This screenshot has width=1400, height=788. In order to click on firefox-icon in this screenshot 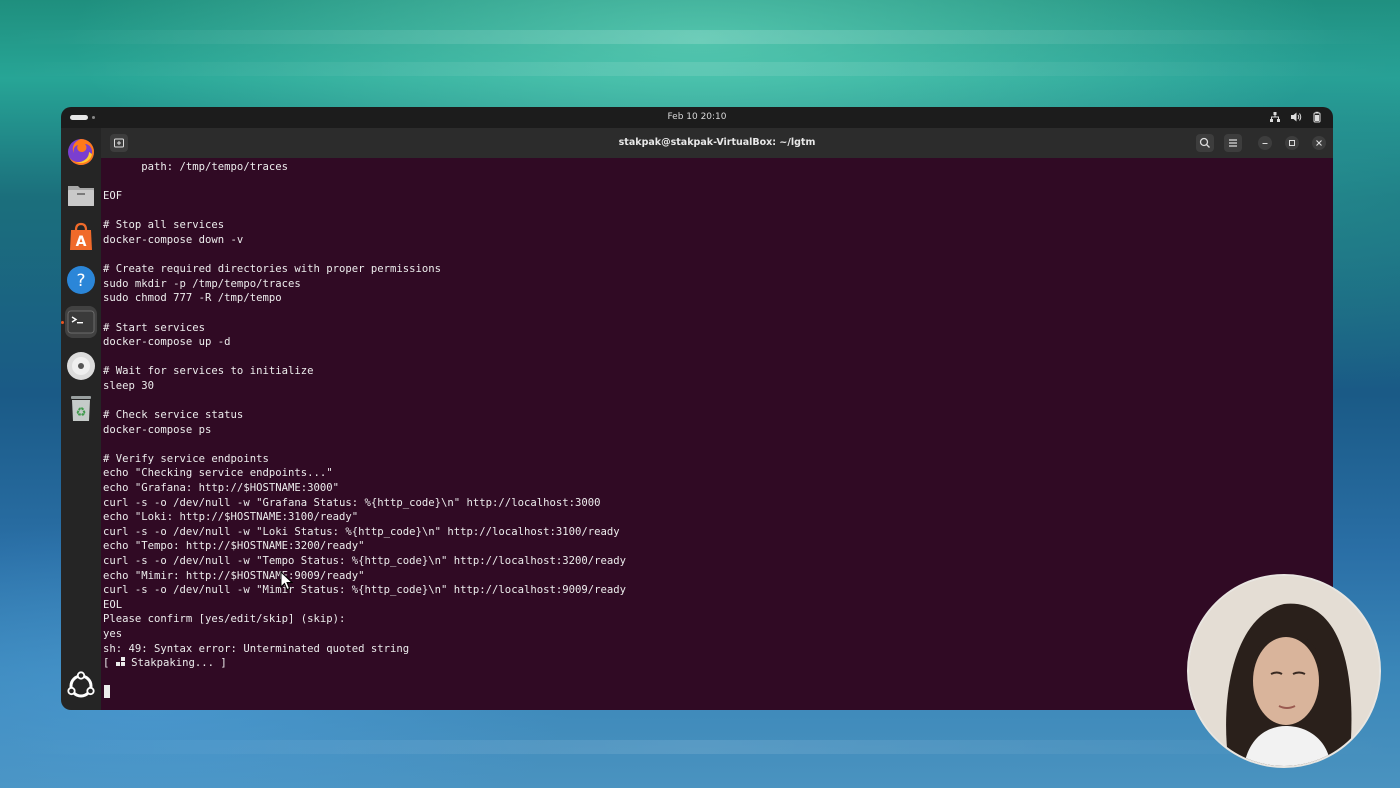, I will do `click(81, 152)`.